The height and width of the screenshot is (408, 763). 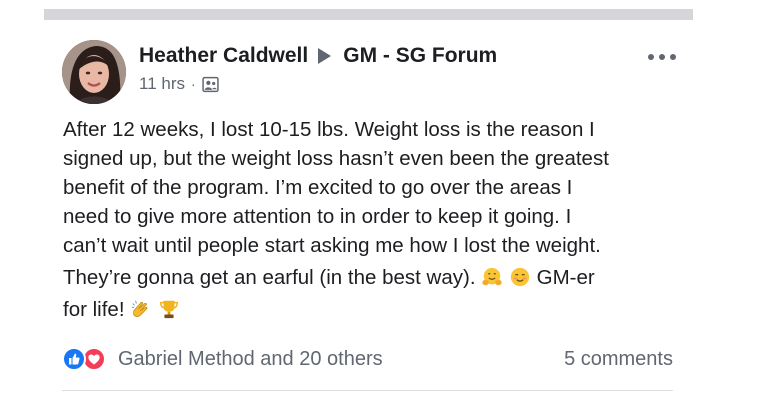 What do you see at coordinates (223, 56) in the screenshot?
I see `author-name: Heather Caldwell` at bounding box center [223, 56].